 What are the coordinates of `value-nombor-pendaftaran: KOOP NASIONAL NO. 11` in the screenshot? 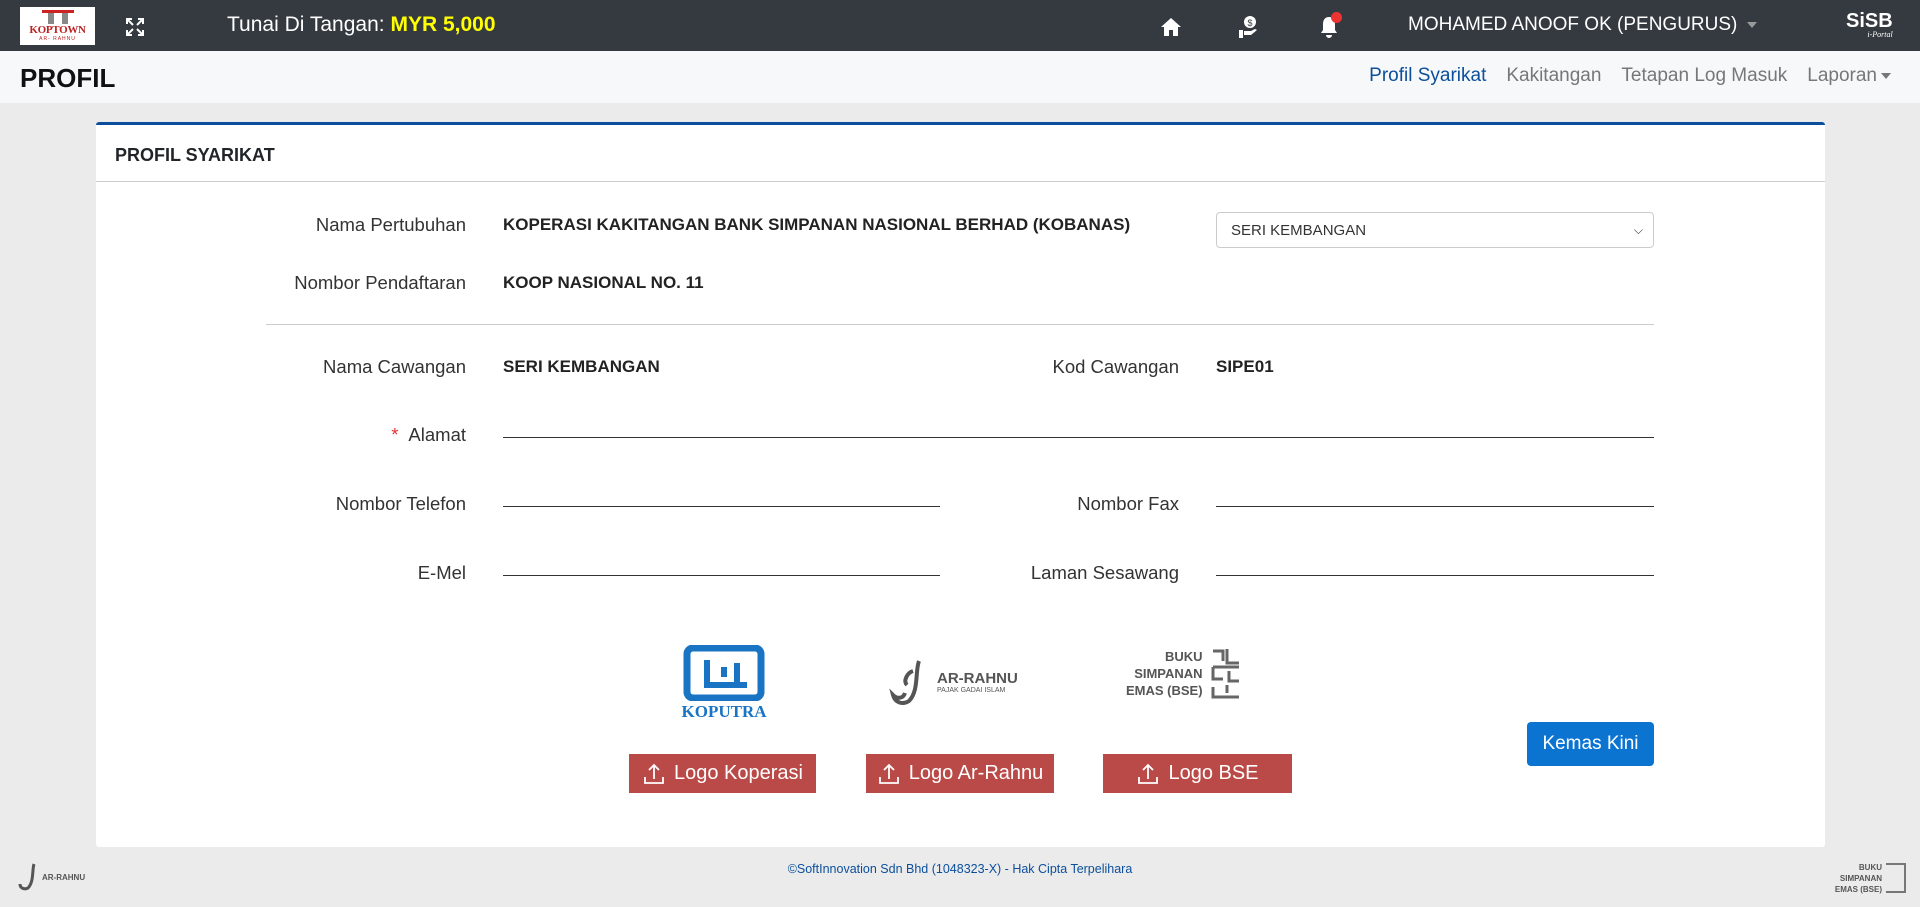 It's located at (603, 282).